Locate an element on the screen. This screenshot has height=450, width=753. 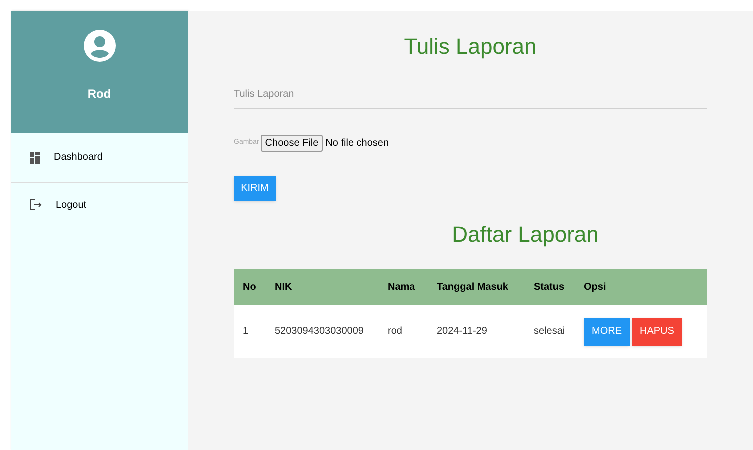
report-input-field: Tulis Laporan is located at coordinates (470, 95).